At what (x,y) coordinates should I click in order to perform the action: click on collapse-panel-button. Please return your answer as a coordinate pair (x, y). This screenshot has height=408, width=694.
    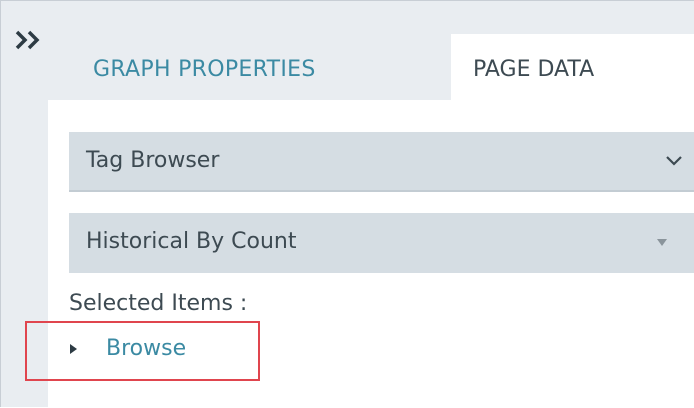
    Looking at the image, I should click on (31, 40).